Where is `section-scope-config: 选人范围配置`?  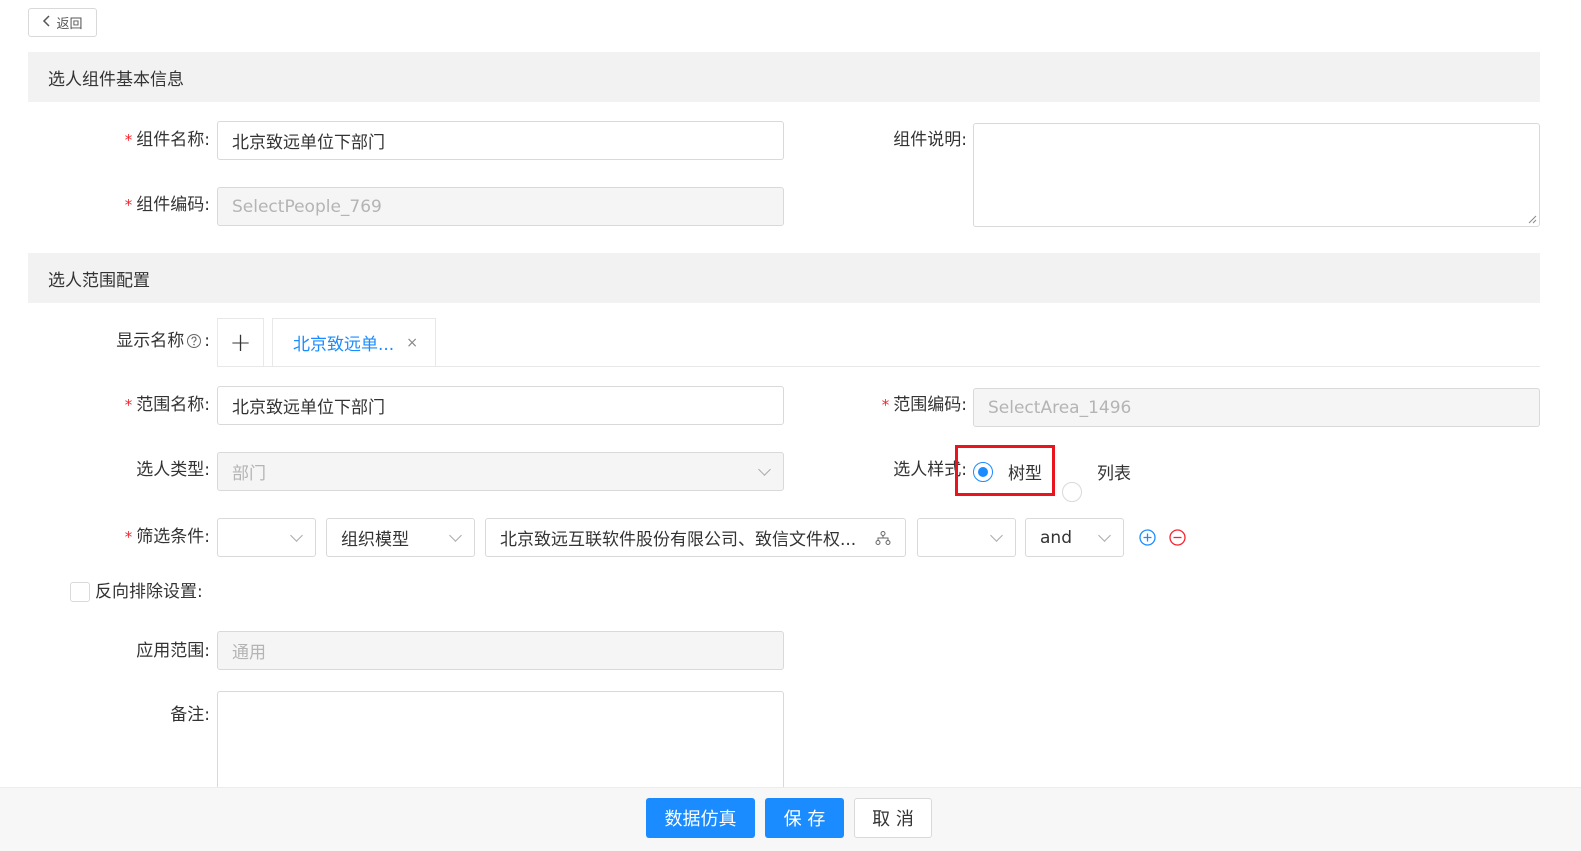
section-scope-config: 选人范围配置 is located at coordinates (784, 278).